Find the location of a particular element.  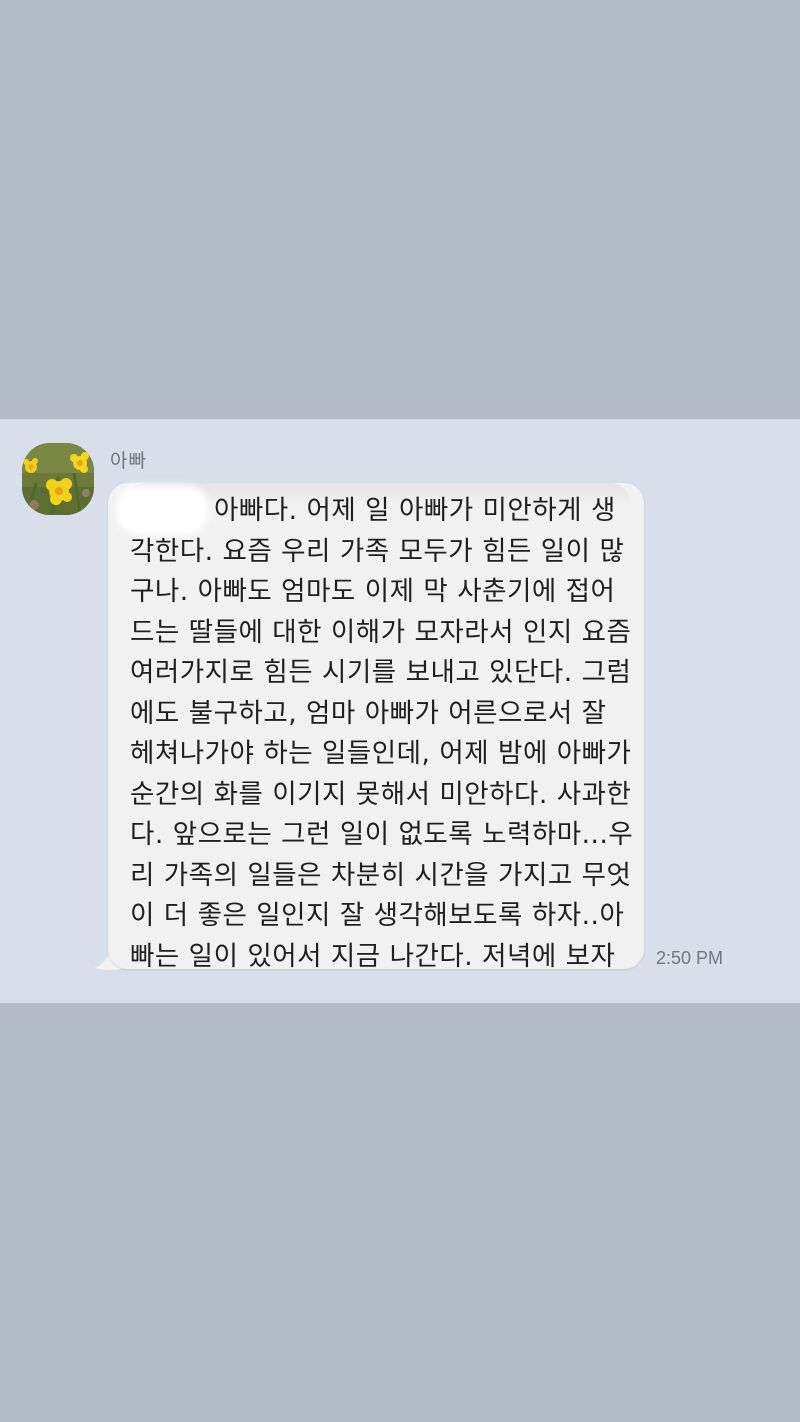

message-line: 드는 딸들에 대한 이해가 모자라서 인지 요즘 is located at coordinates (381, 632).